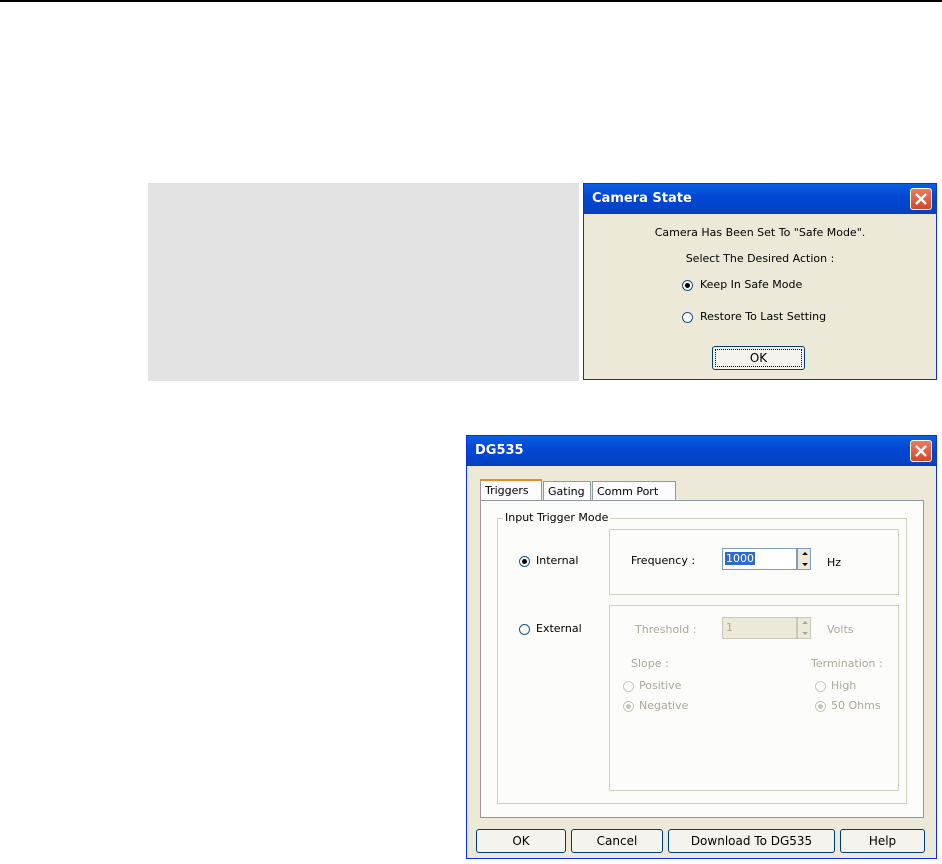  Describe the element at coordinates (740, 558) in the screenshot. I see `frequency-value: 1000` at that location.